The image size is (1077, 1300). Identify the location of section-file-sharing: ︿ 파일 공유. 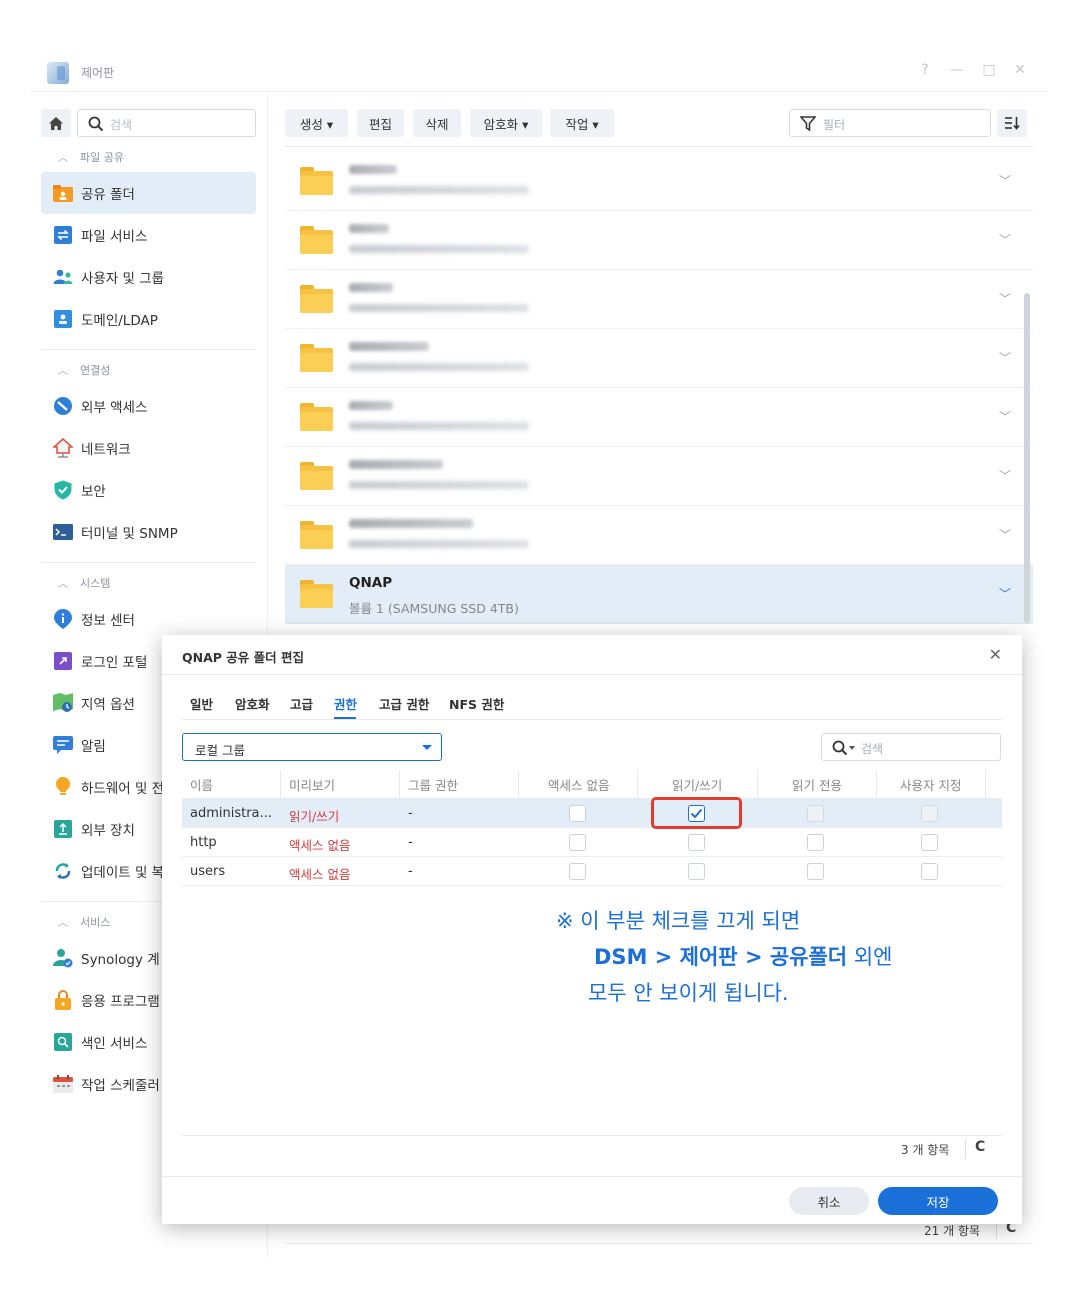
(91, 157).